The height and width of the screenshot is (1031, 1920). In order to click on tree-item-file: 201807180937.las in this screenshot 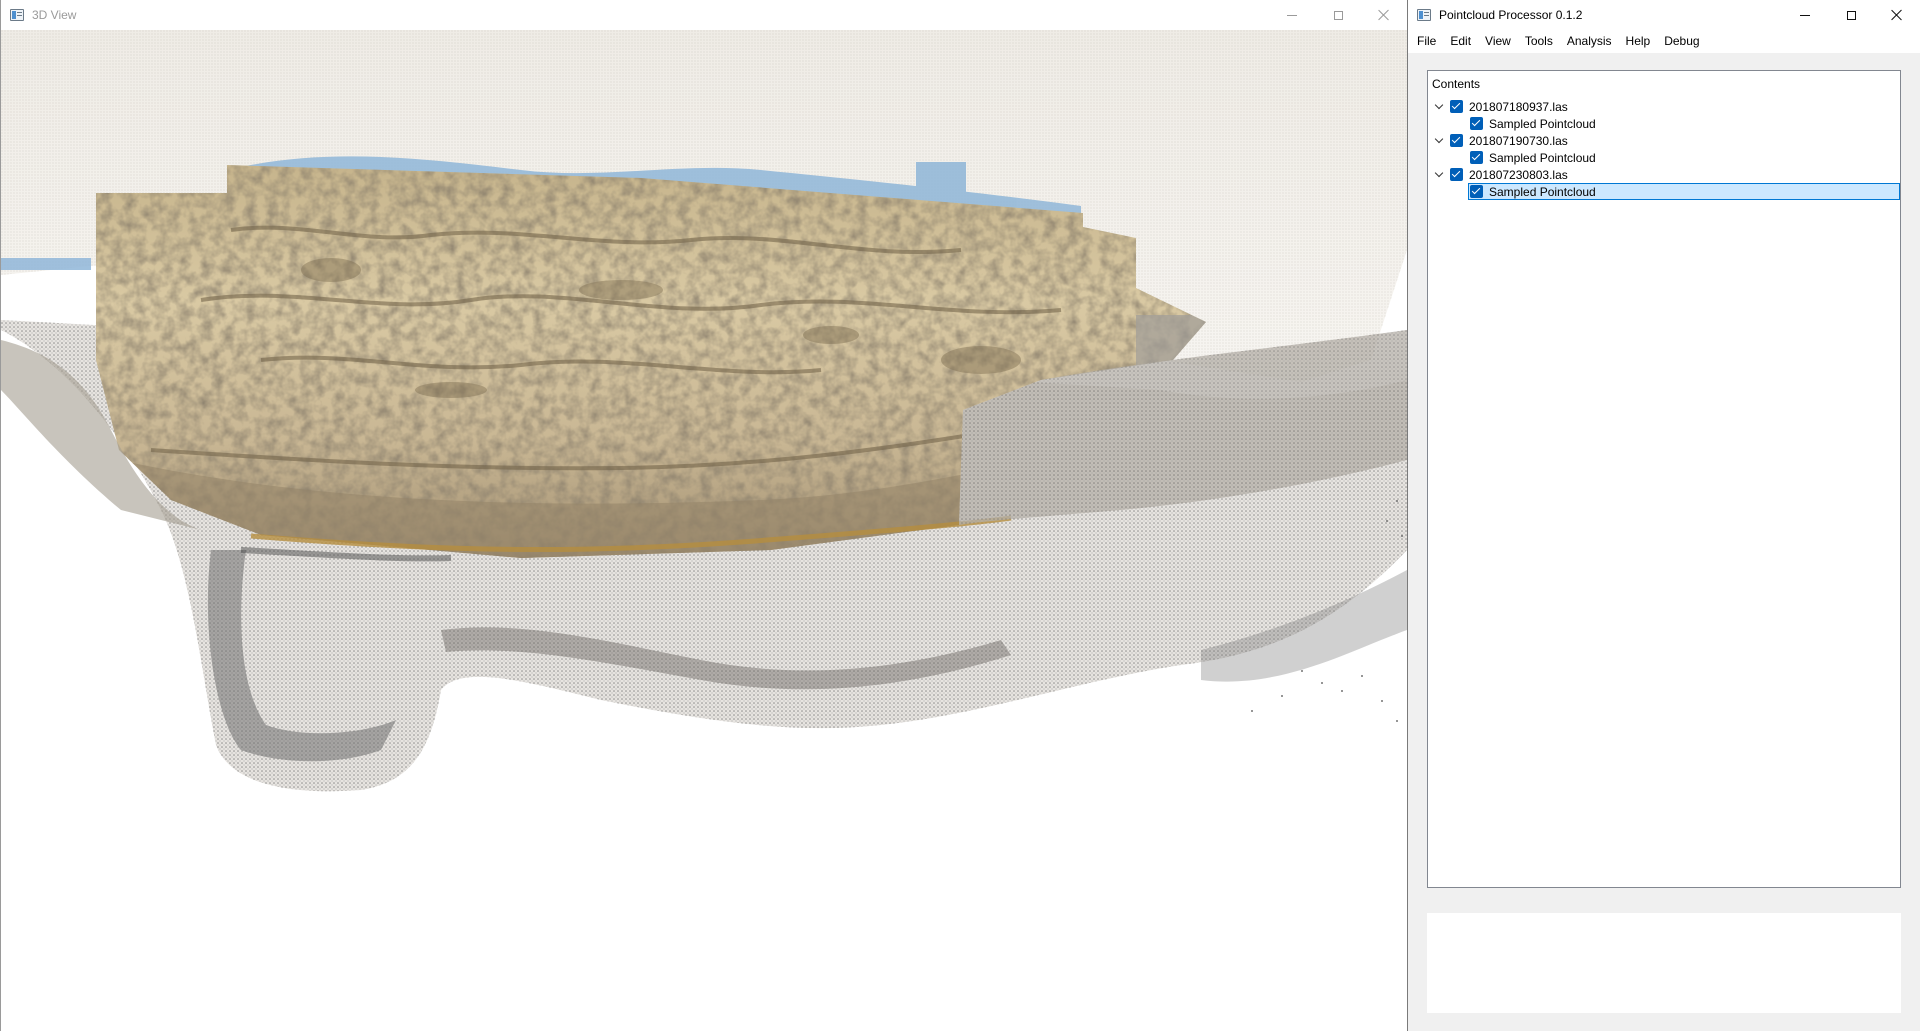, I will do `click(1501, 106)`.